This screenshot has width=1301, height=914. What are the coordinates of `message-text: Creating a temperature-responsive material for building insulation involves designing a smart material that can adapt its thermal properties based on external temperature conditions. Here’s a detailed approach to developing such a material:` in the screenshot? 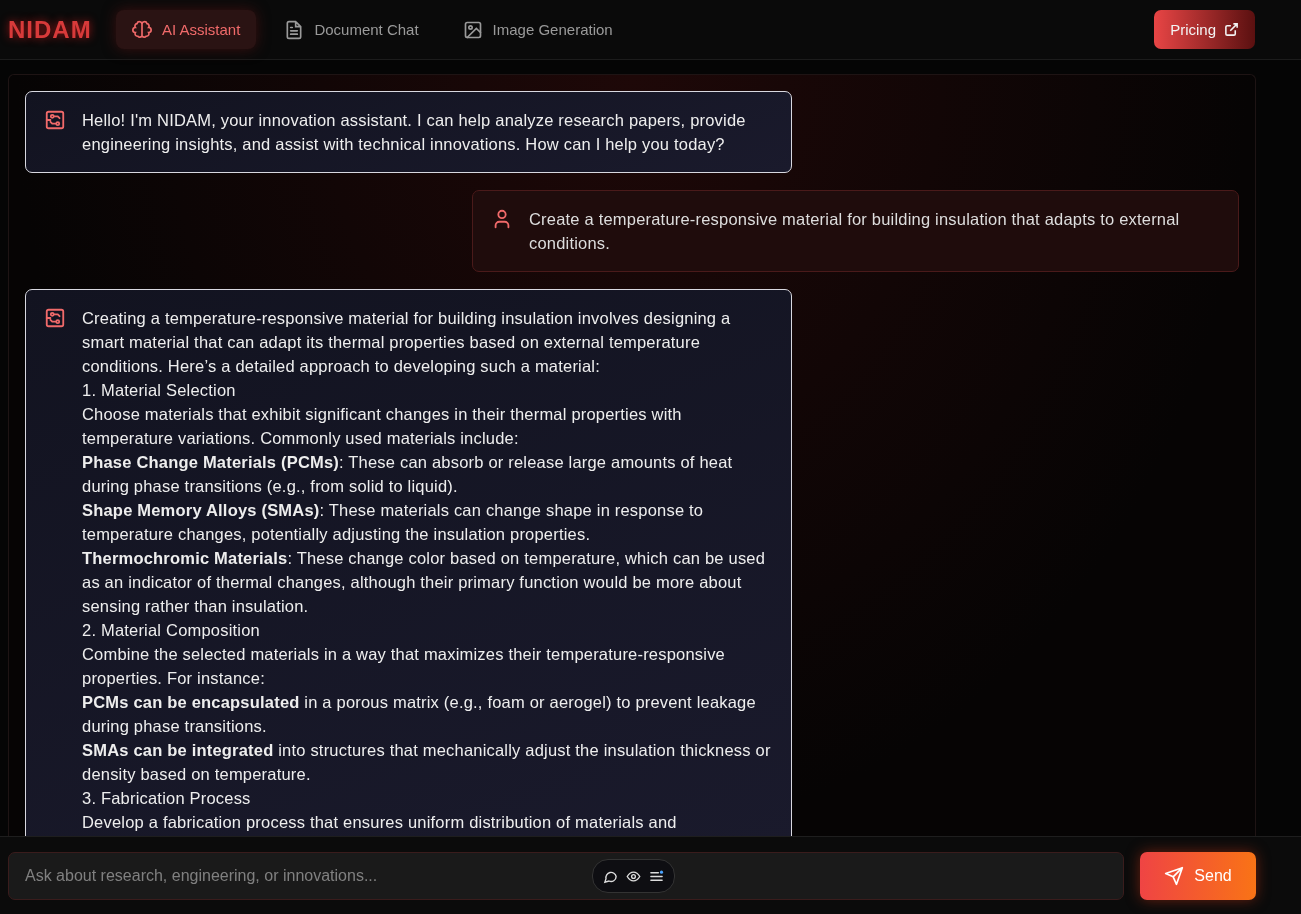 It's located at (407, 342).